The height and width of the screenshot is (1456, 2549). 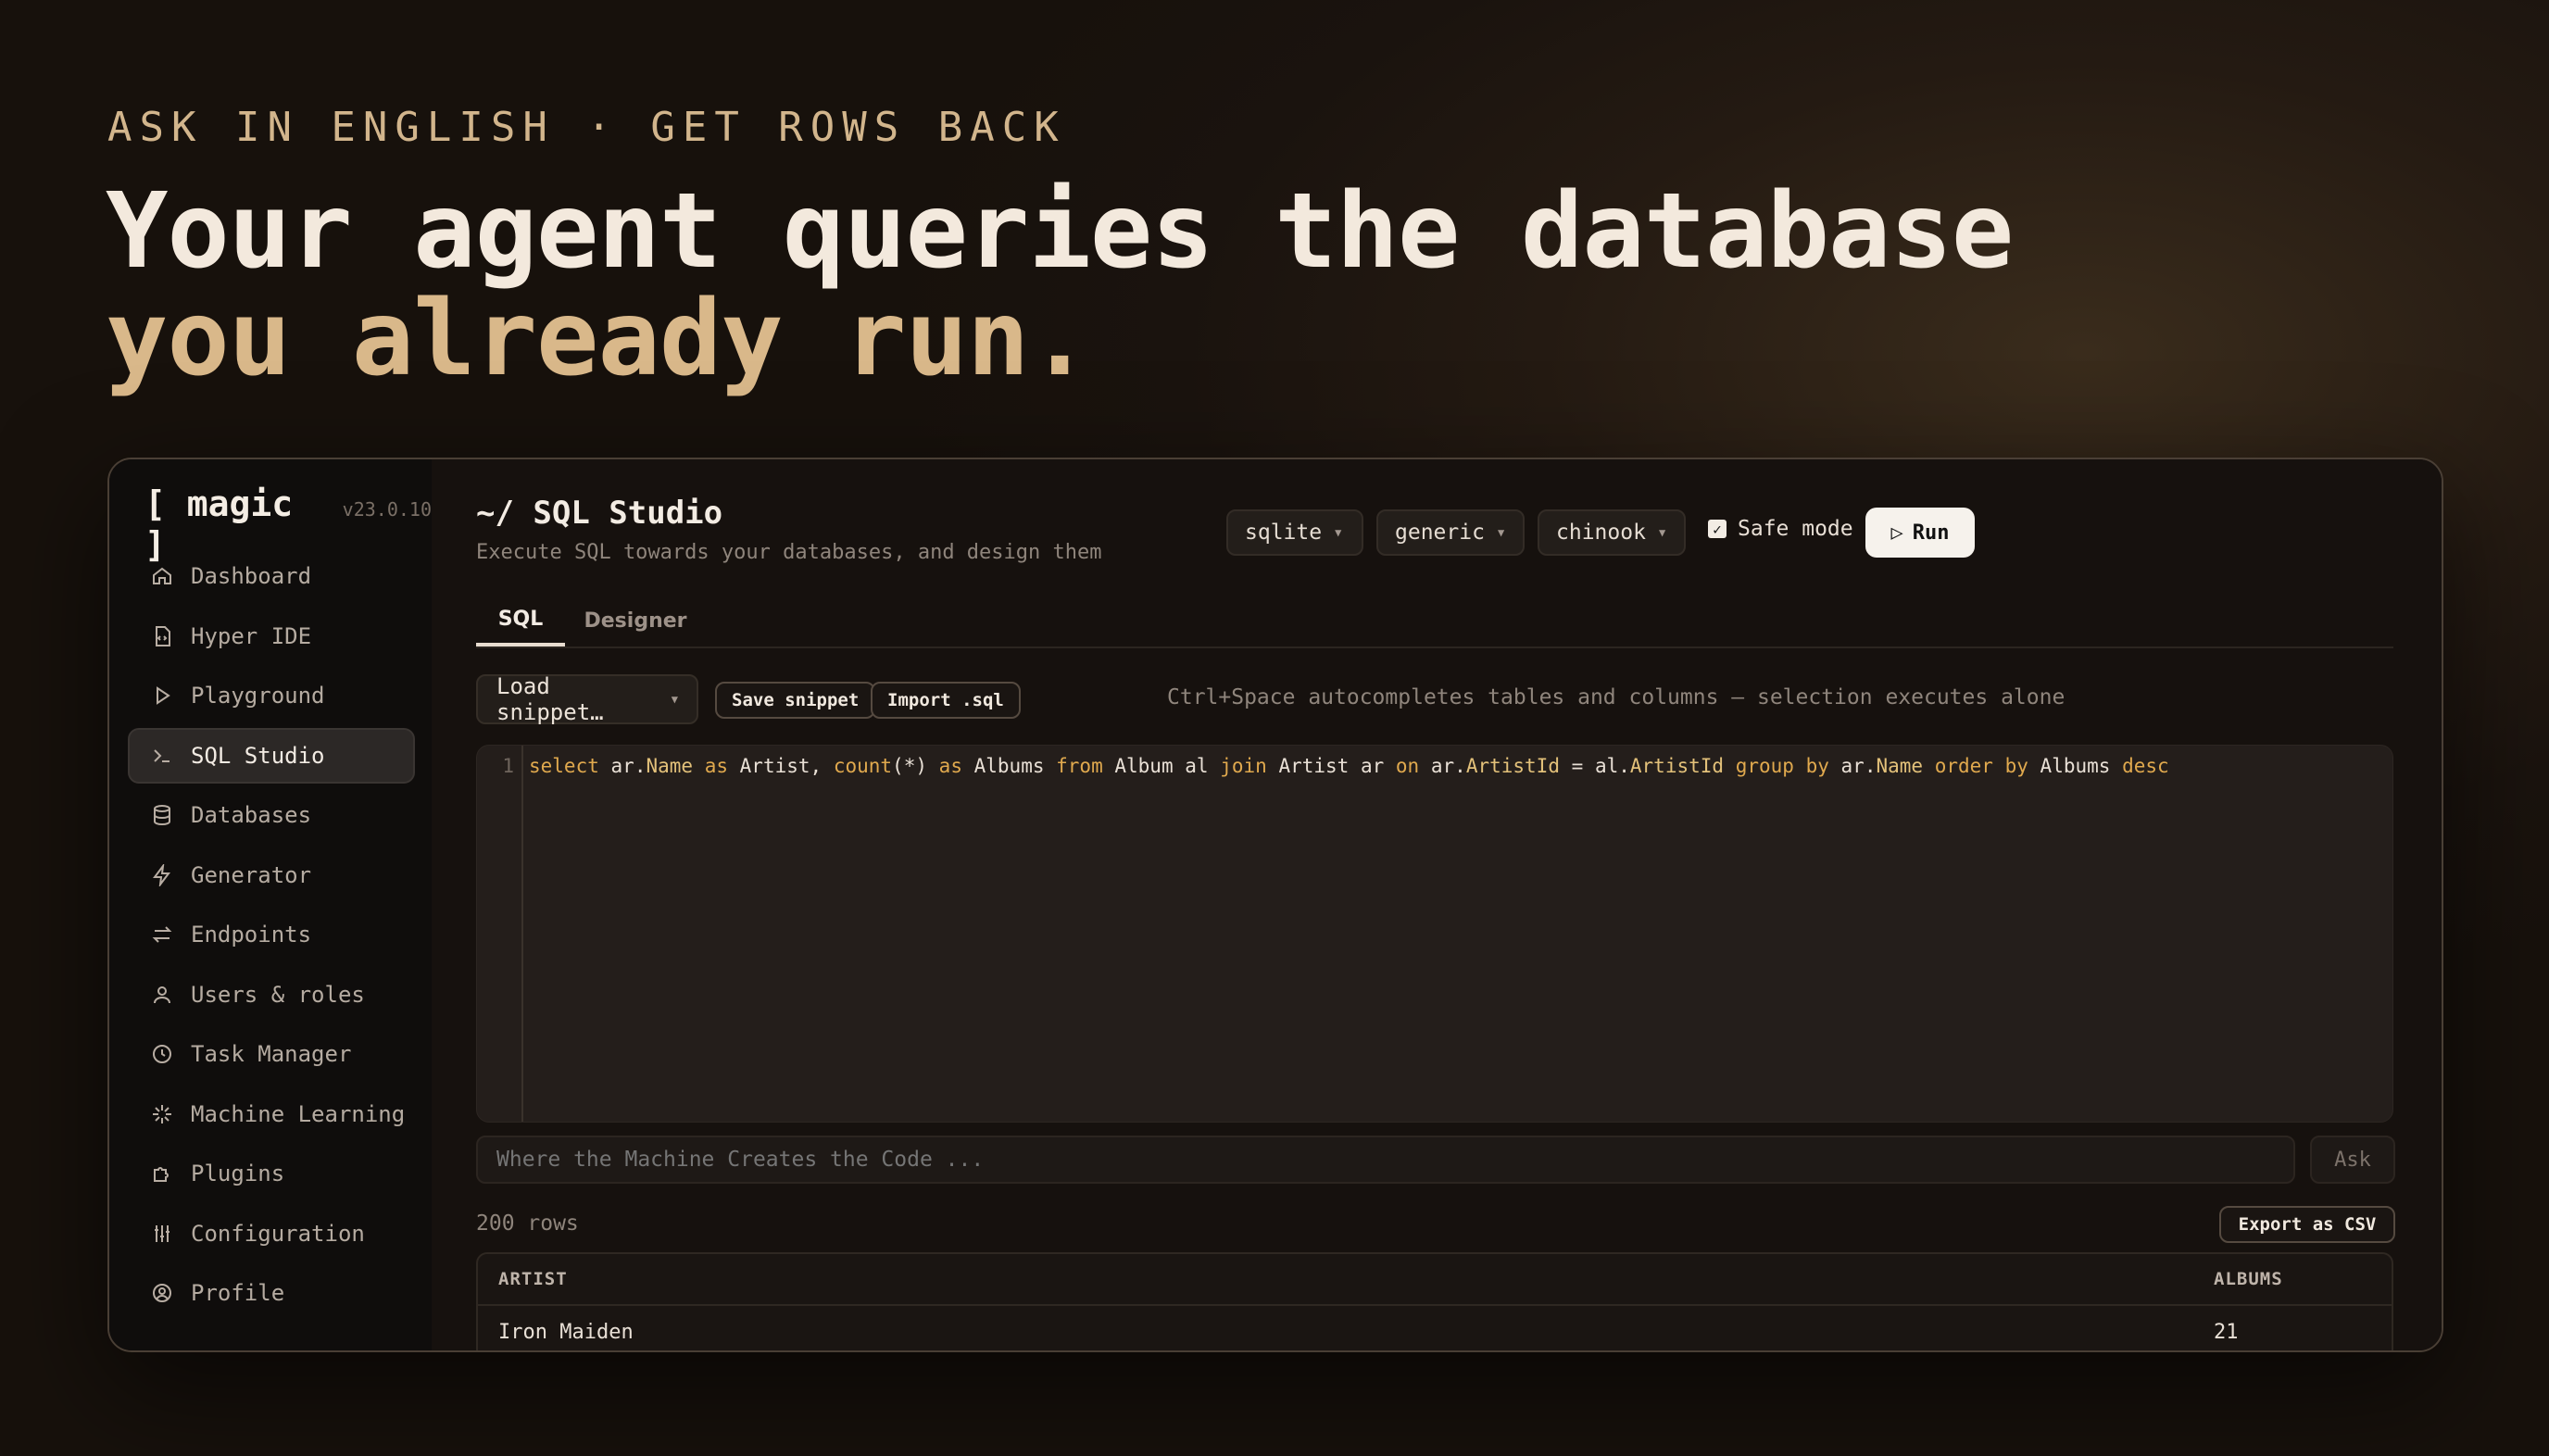 What do you see at coordinates (278, 1233) in the screenshot?
I see `sidebar-item-label: Configuration` at bounding box center [278, 1233].